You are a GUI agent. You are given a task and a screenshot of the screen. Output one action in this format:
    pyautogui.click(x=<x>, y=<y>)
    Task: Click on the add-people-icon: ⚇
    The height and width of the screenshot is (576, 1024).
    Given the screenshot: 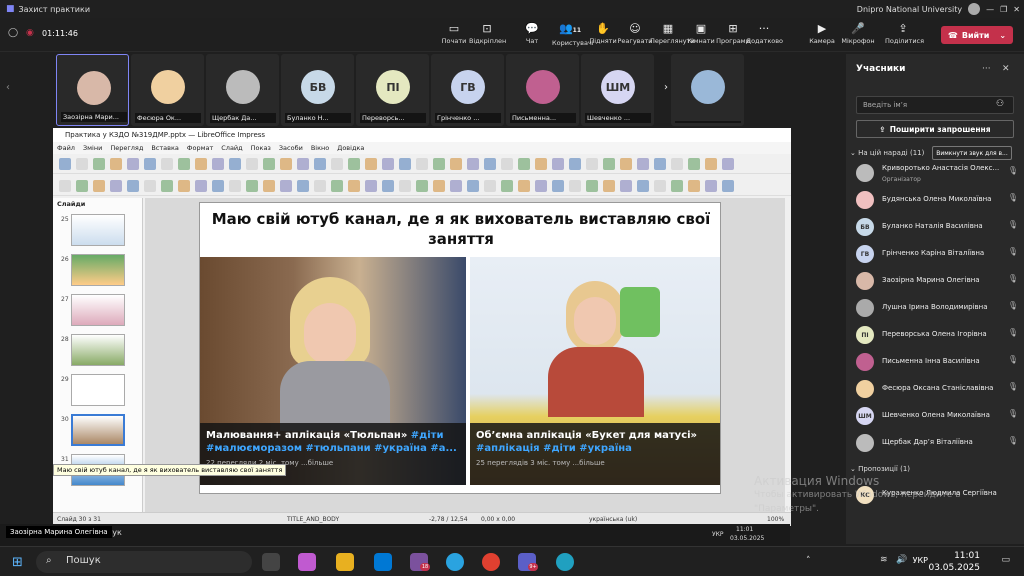 What is the action you would take?
    pyautogui.click(x=1000, y=104)
    